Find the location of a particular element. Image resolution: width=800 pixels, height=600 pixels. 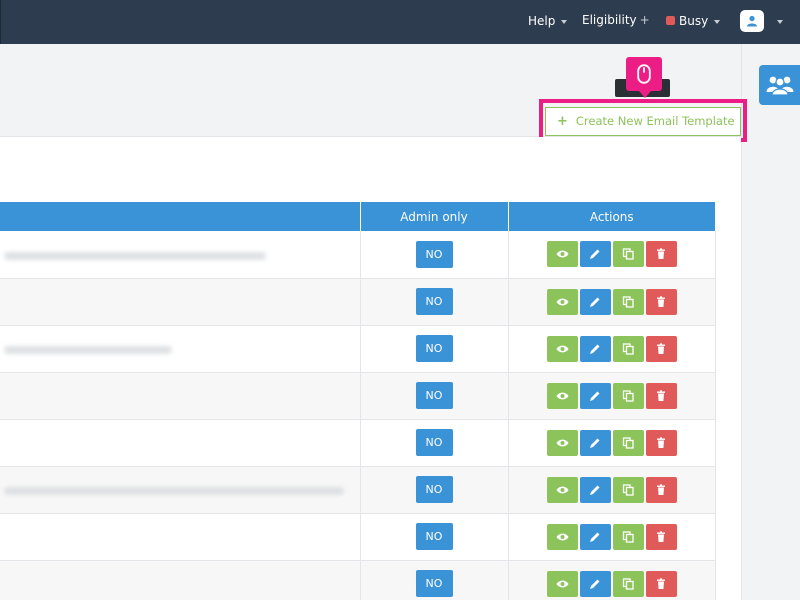

right-rail is located at coordinates (770, 322).